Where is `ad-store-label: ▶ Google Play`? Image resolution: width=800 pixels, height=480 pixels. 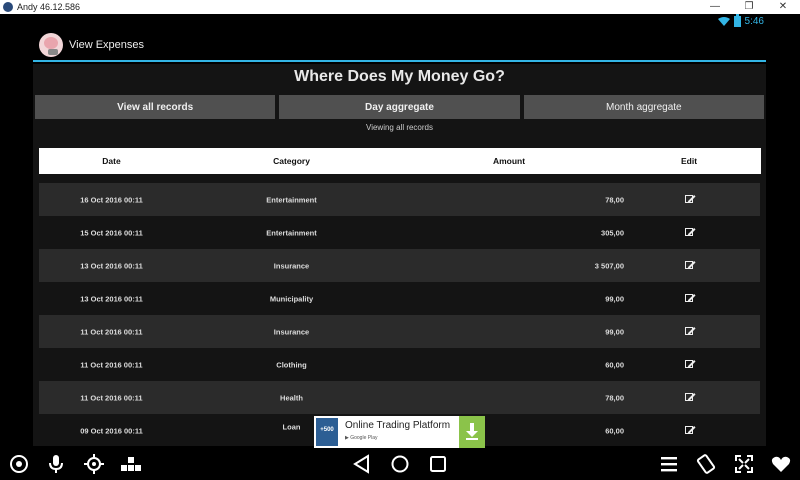
ad-store-label: ▶ Google Play is located at coordinates (361, 438).